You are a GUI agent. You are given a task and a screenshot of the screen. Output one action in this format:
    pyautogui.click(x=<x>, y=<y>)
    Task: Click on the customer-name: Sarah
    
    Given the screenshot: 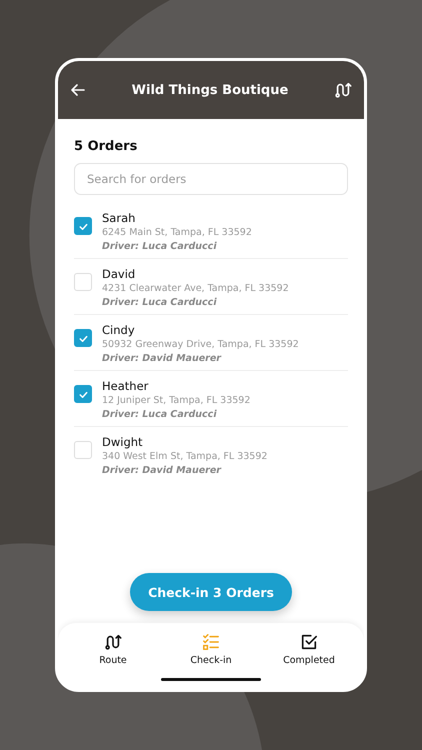 What is the action you would take?
    pyautogui.click(x=119, y=218)
    